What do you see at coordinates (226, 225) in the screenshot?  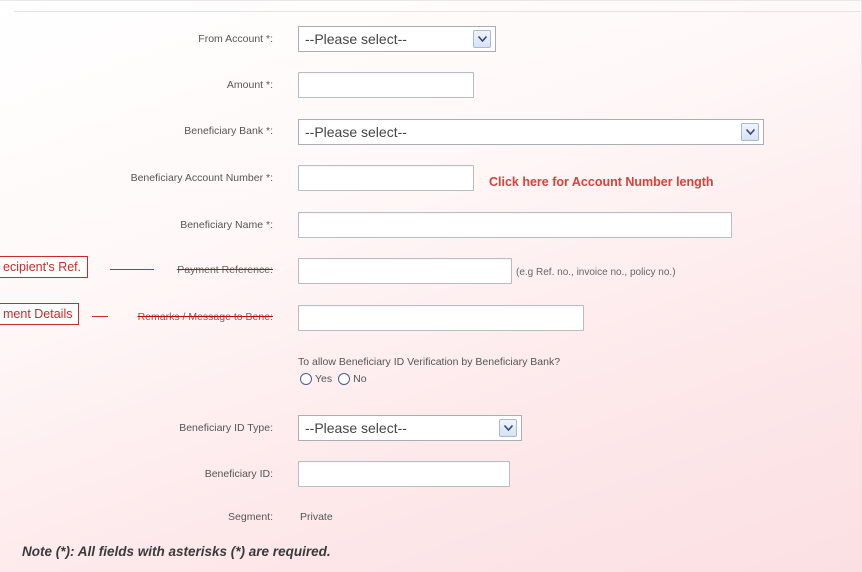 I see `beneficiary-name-label: Beneficiary Name *:` at bounding box center [226, 225].